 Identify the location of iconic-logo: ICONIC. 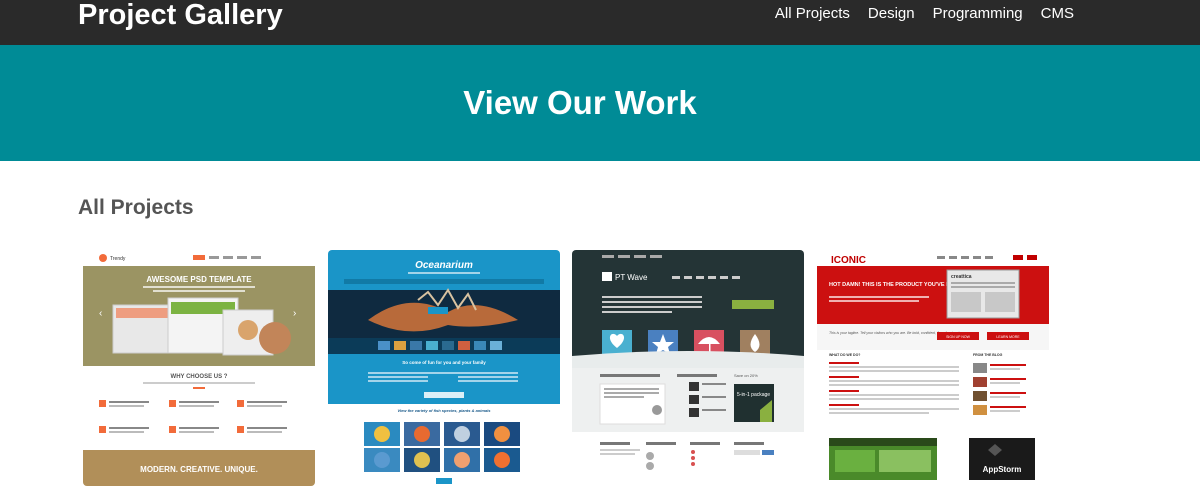
(848, 260).